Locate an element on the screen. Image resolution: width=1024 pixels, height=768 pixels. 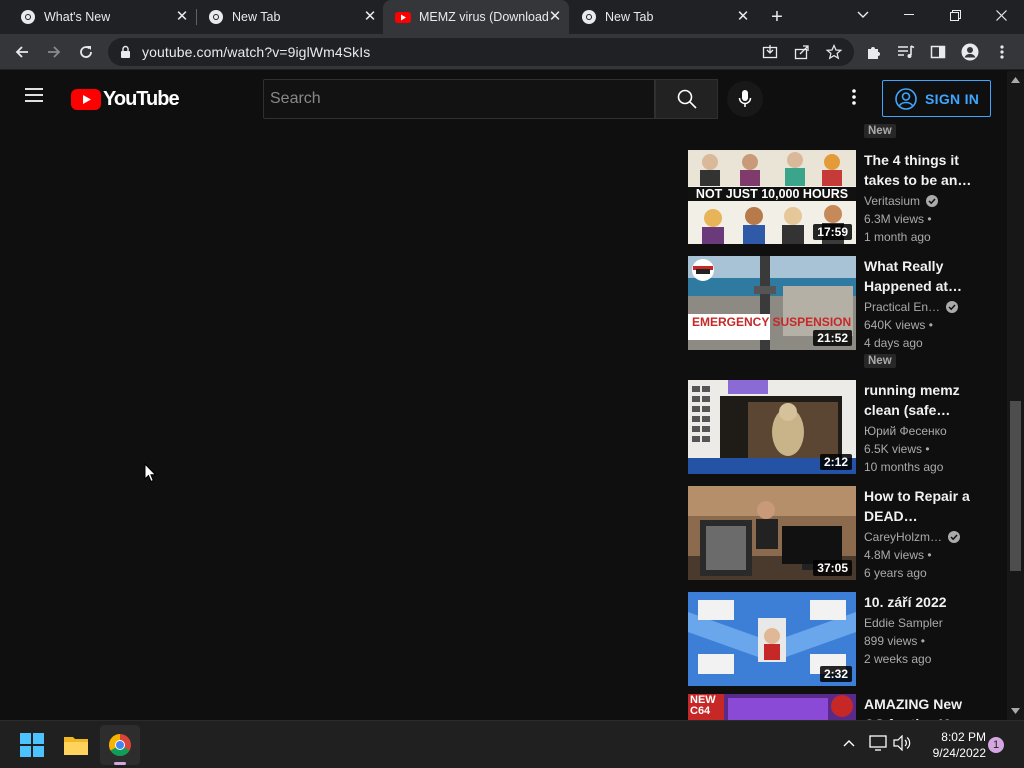
video-thumbnail: 37:05 is located at coordinates (772, 533).